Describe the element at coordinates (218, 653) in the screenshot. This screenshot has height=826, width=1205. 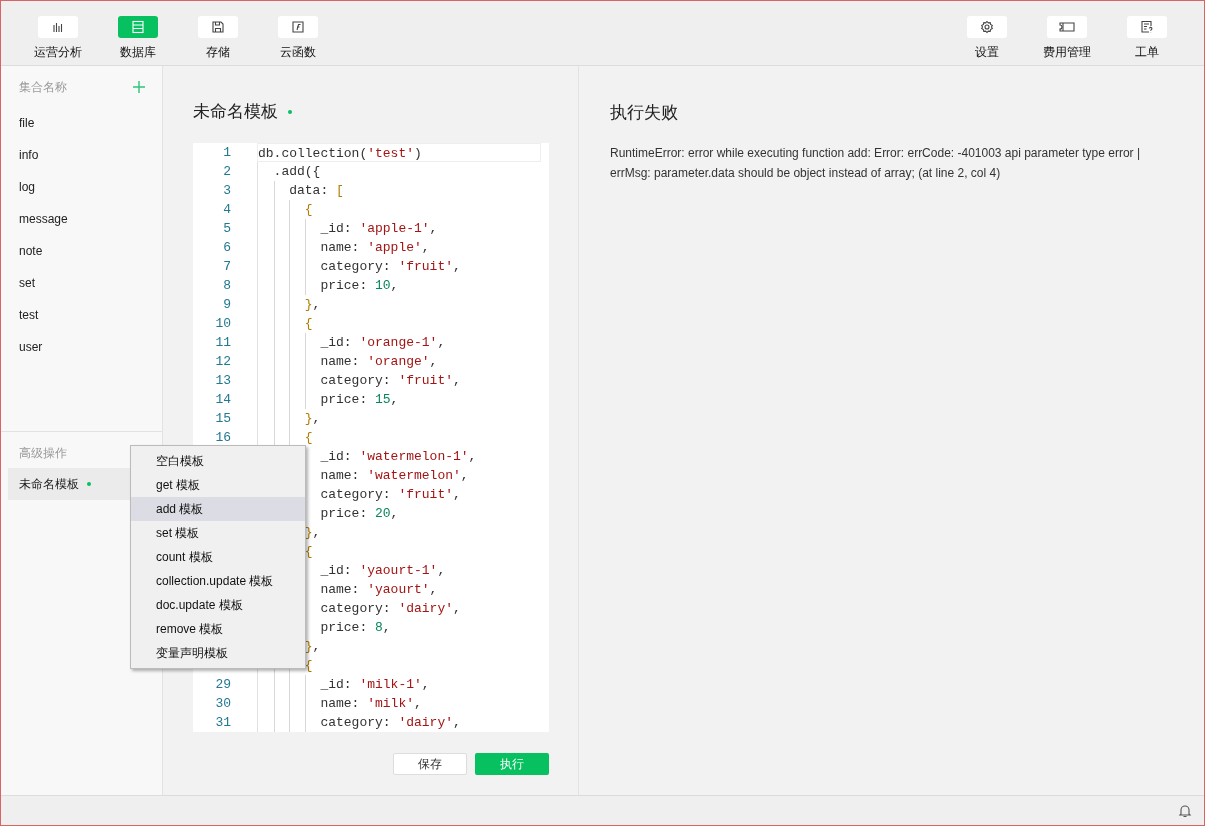
I see `menu-item: 变量声明模板` at that location.